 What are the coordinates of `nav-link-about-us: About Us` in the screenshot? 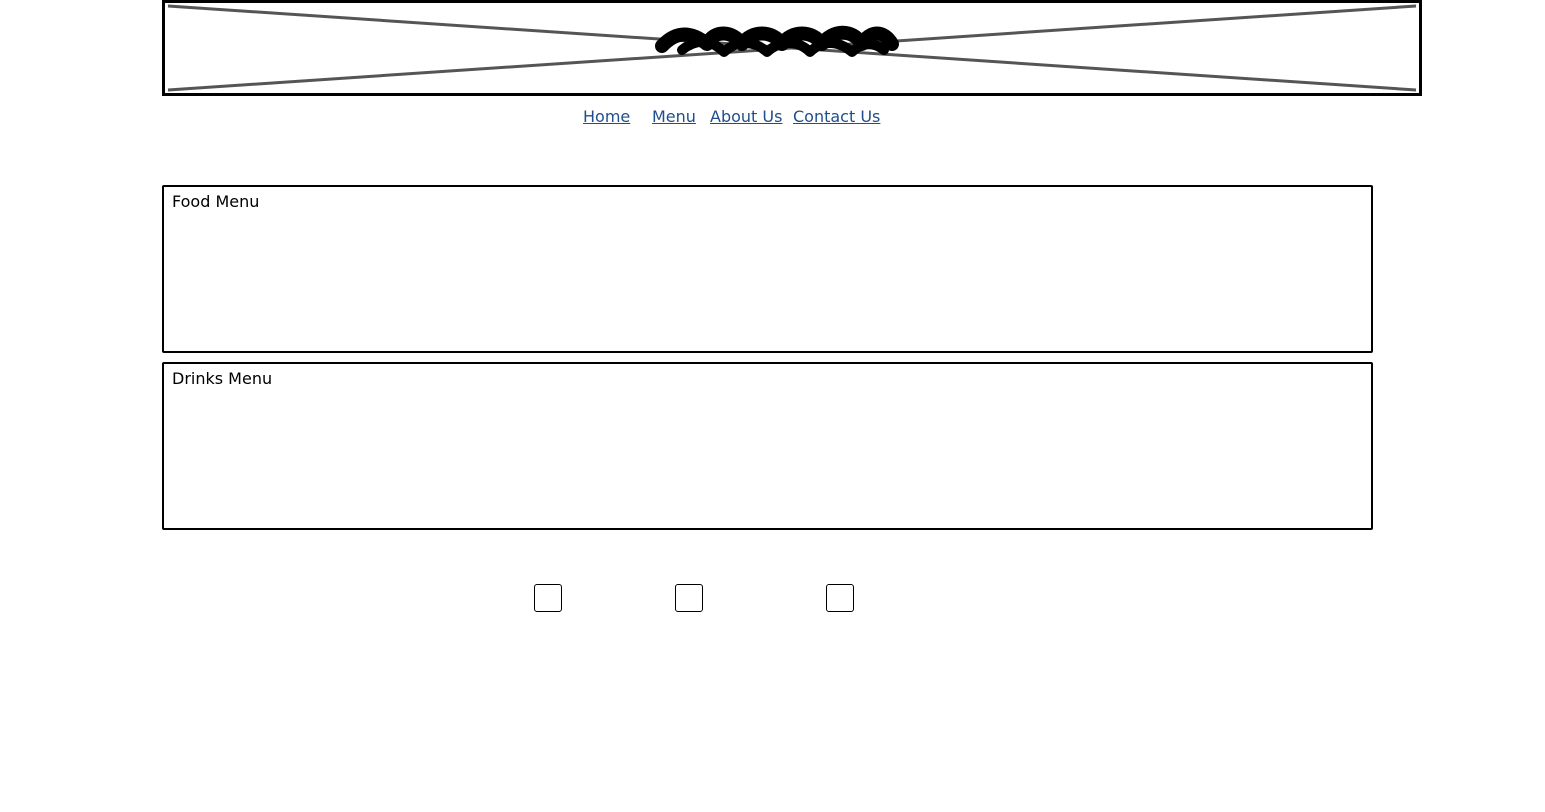 It's located at (746, 117).